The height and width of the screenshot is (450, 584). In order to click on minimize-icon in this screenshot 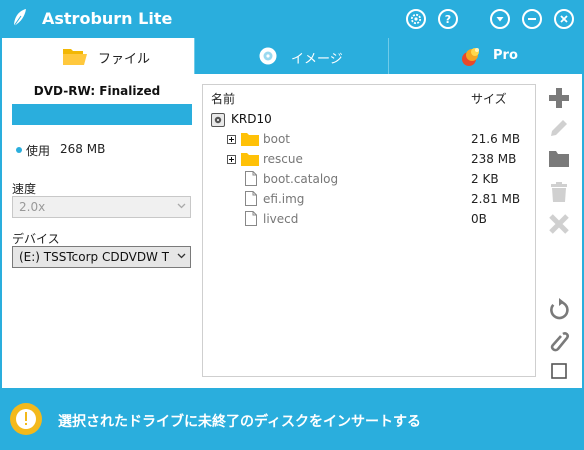, I will do `click(532, 19)`.